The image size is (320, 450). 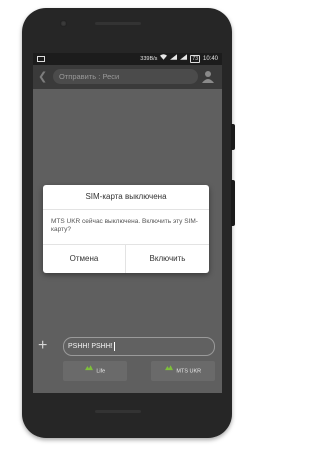 What do you see at coordinates (195, 59) in the screenshot?
I see `battery-level: 73` at bounding box center [195, 59].